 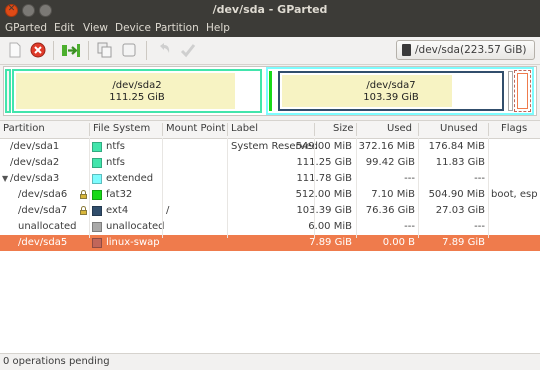 What do you see at coordinates (323, 146) in the screenshot?
I see `partition-size: 549.00 MiB` at bounding box center [323, 146].